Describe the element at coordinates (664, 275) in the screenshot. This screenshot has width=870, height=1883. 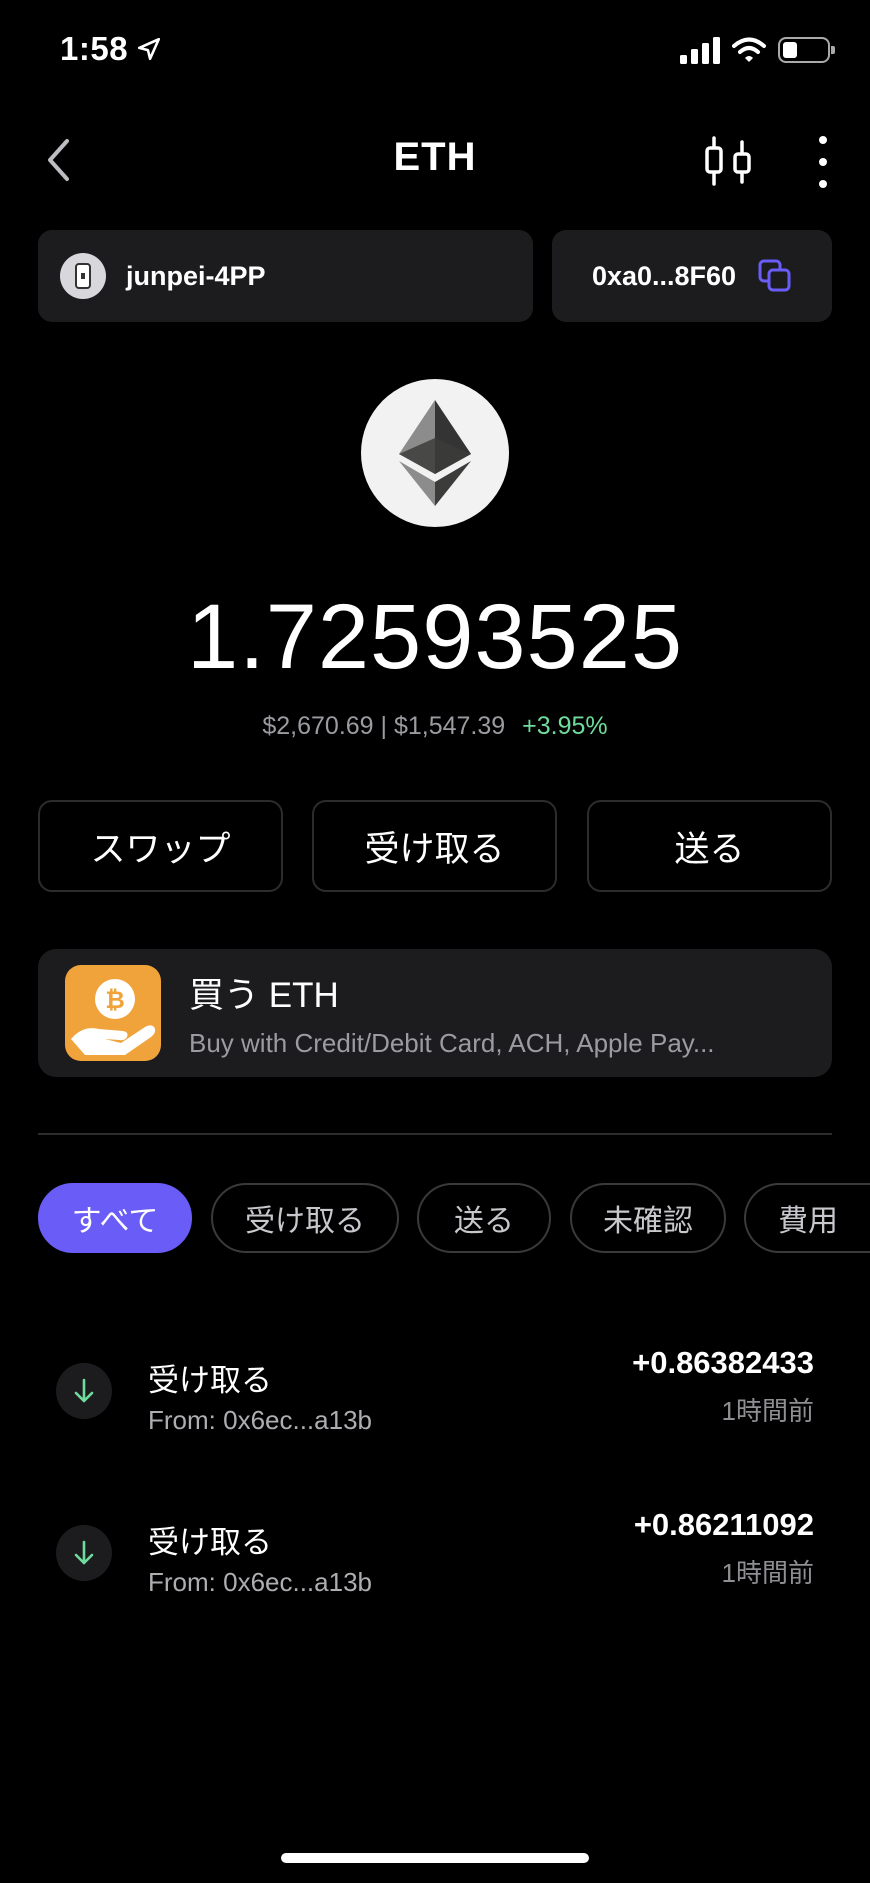
I see `wallet-address: 0xa0...8F60` at that location.